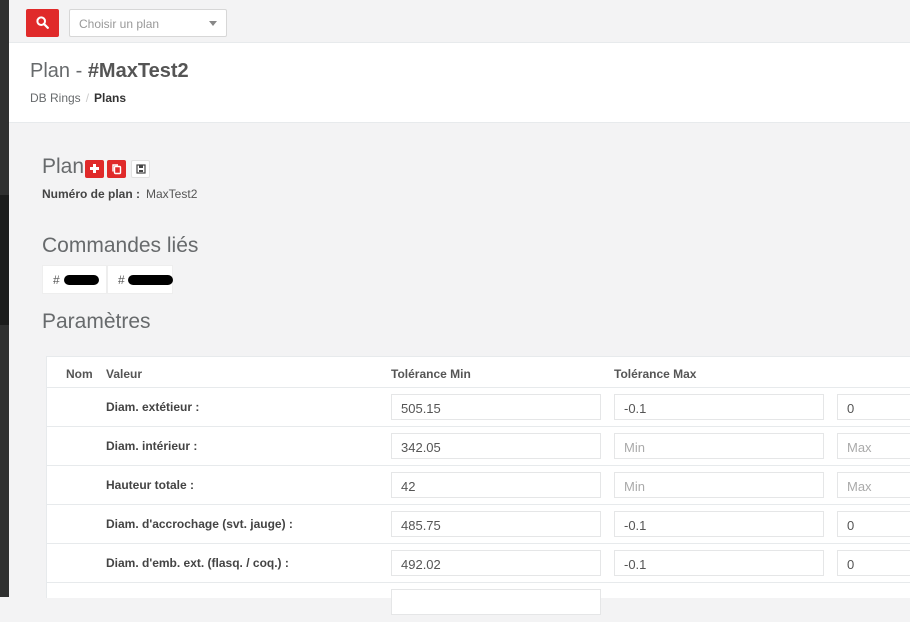 The image size is (910, 622). I want to click on search-icon, so click(42, 22).